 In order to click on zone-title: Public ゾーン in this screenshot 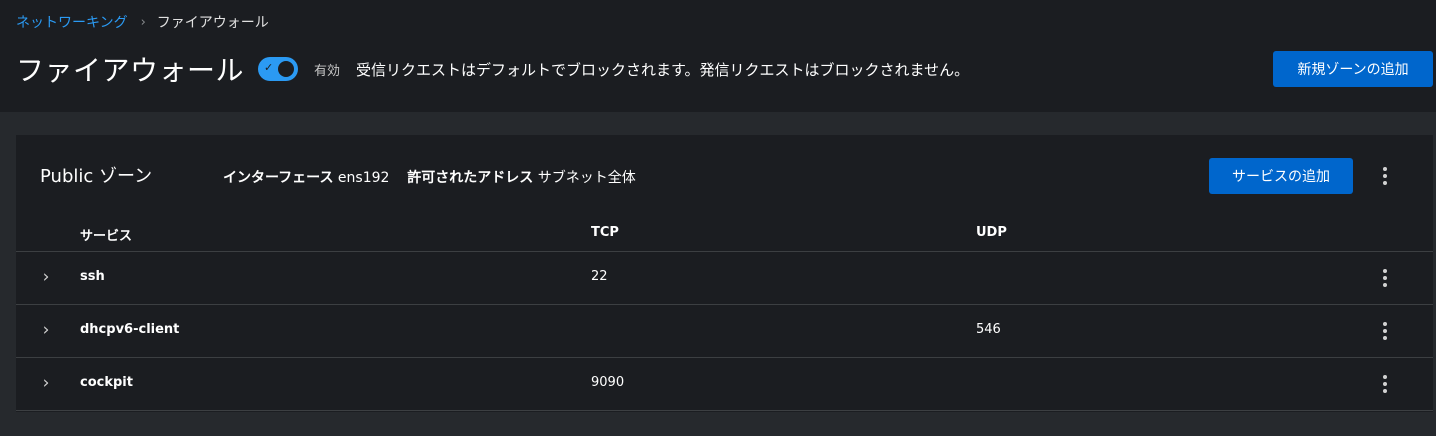, I will do `click(96, 176)`.